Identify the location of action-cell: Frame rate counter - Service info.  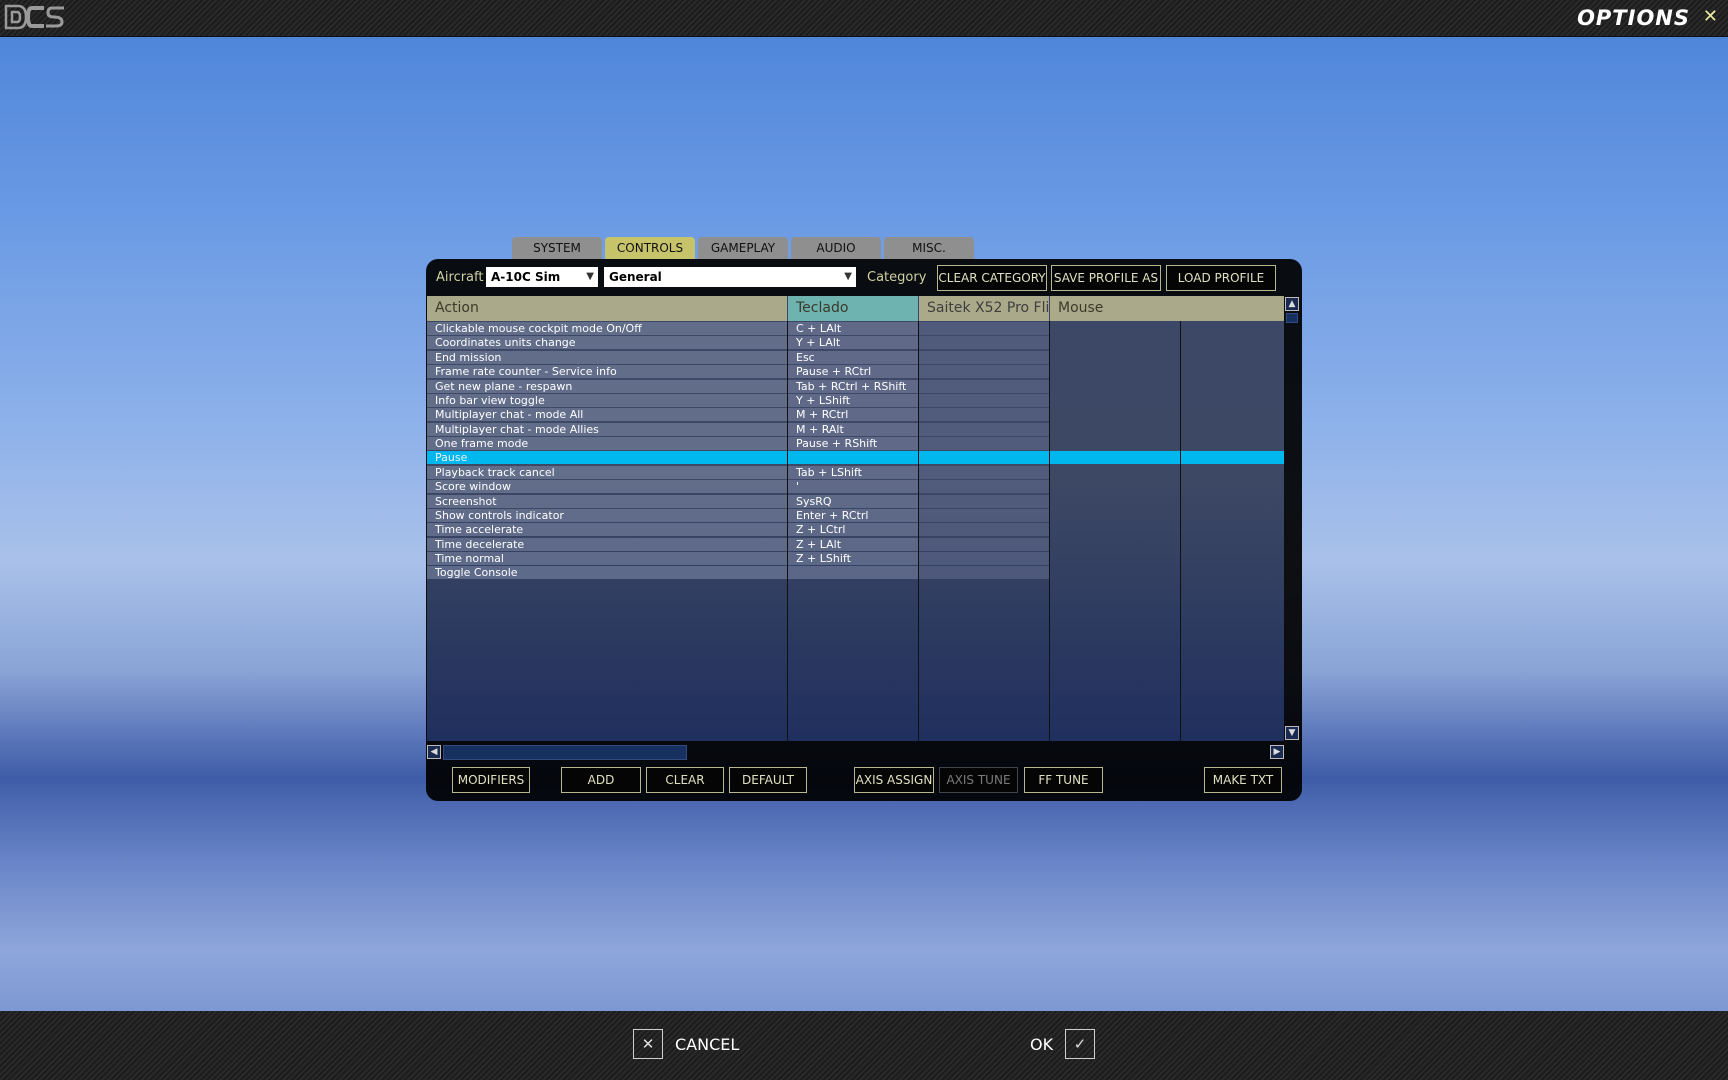
(607, 372).